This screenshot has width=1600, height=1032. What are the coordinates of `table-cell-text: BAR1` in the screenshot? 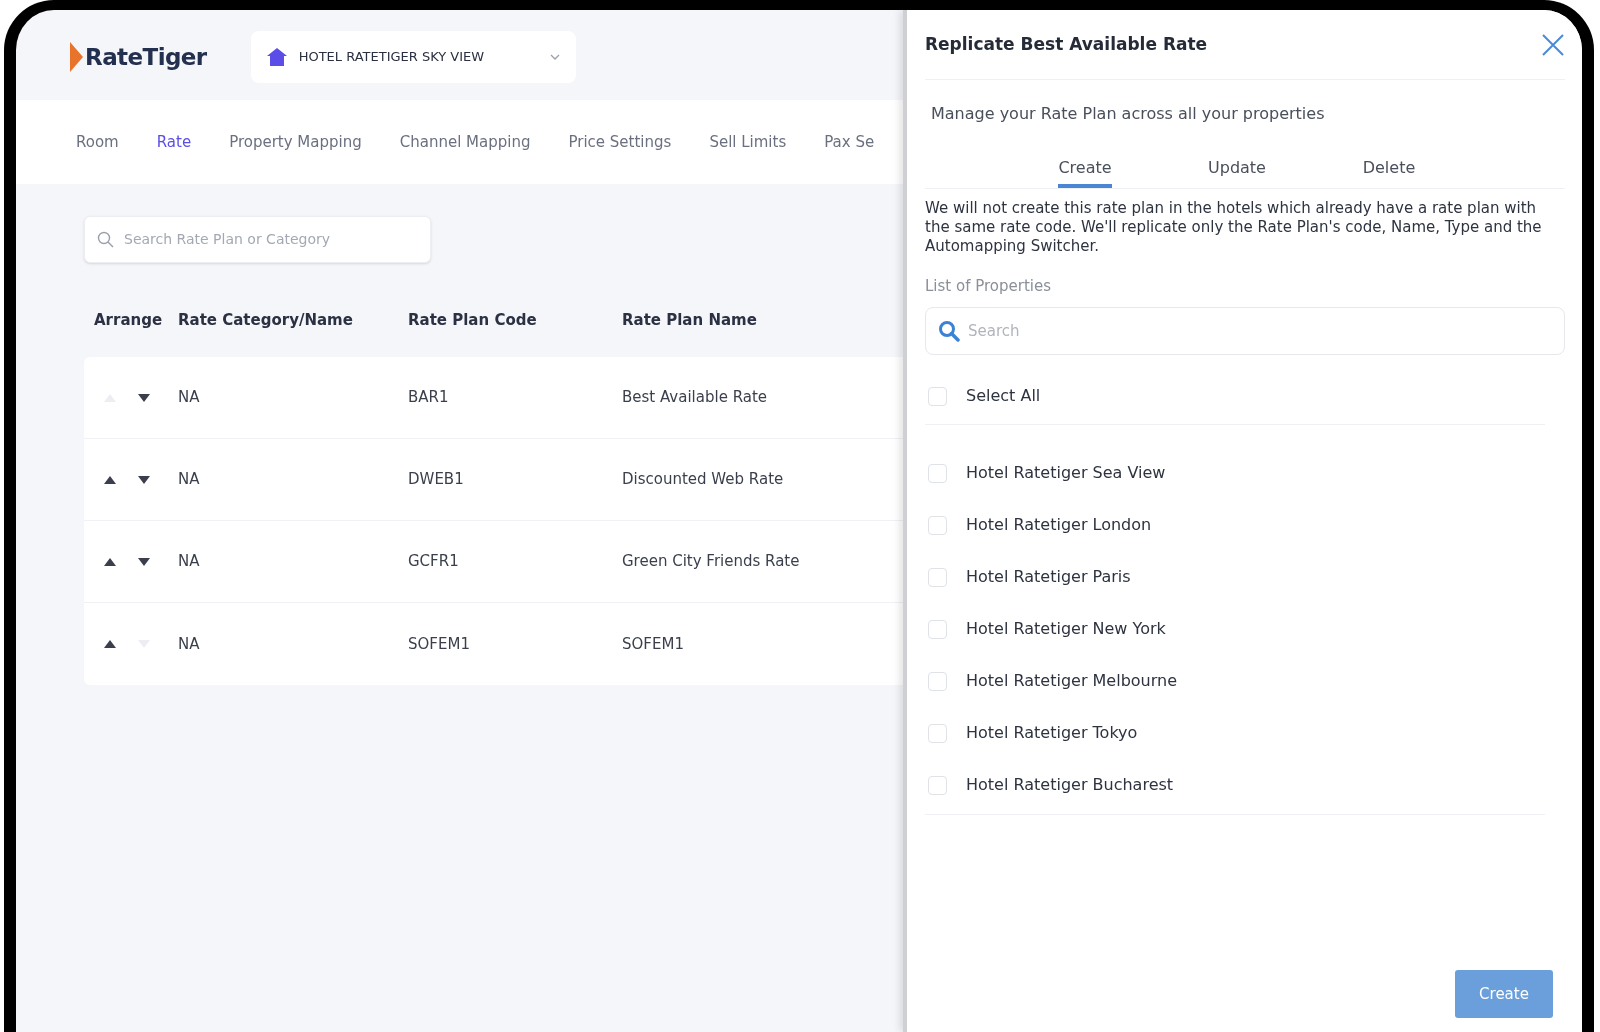 It's located at (428, 398).